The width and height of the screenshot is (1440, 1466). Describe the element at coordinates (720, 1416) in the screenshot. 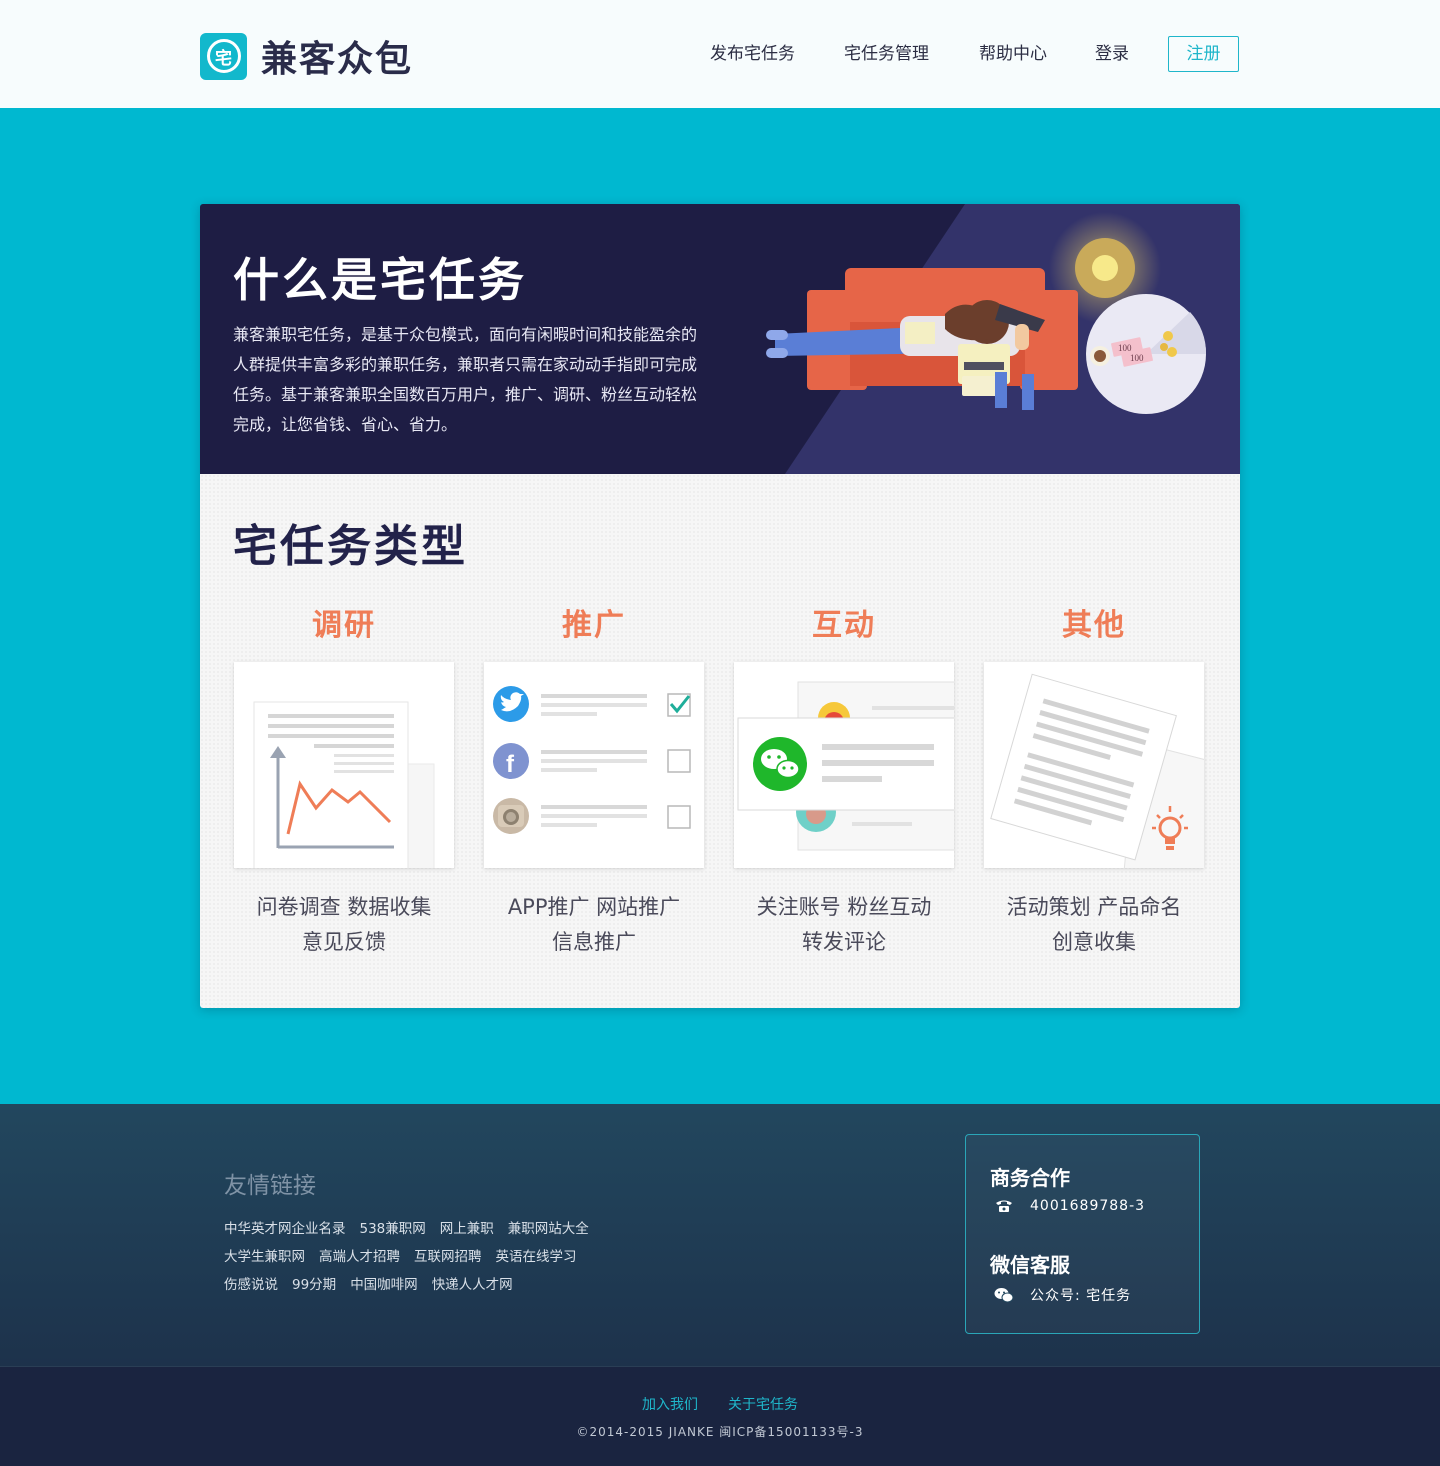

I see `footer-bottom-bar` at that location.